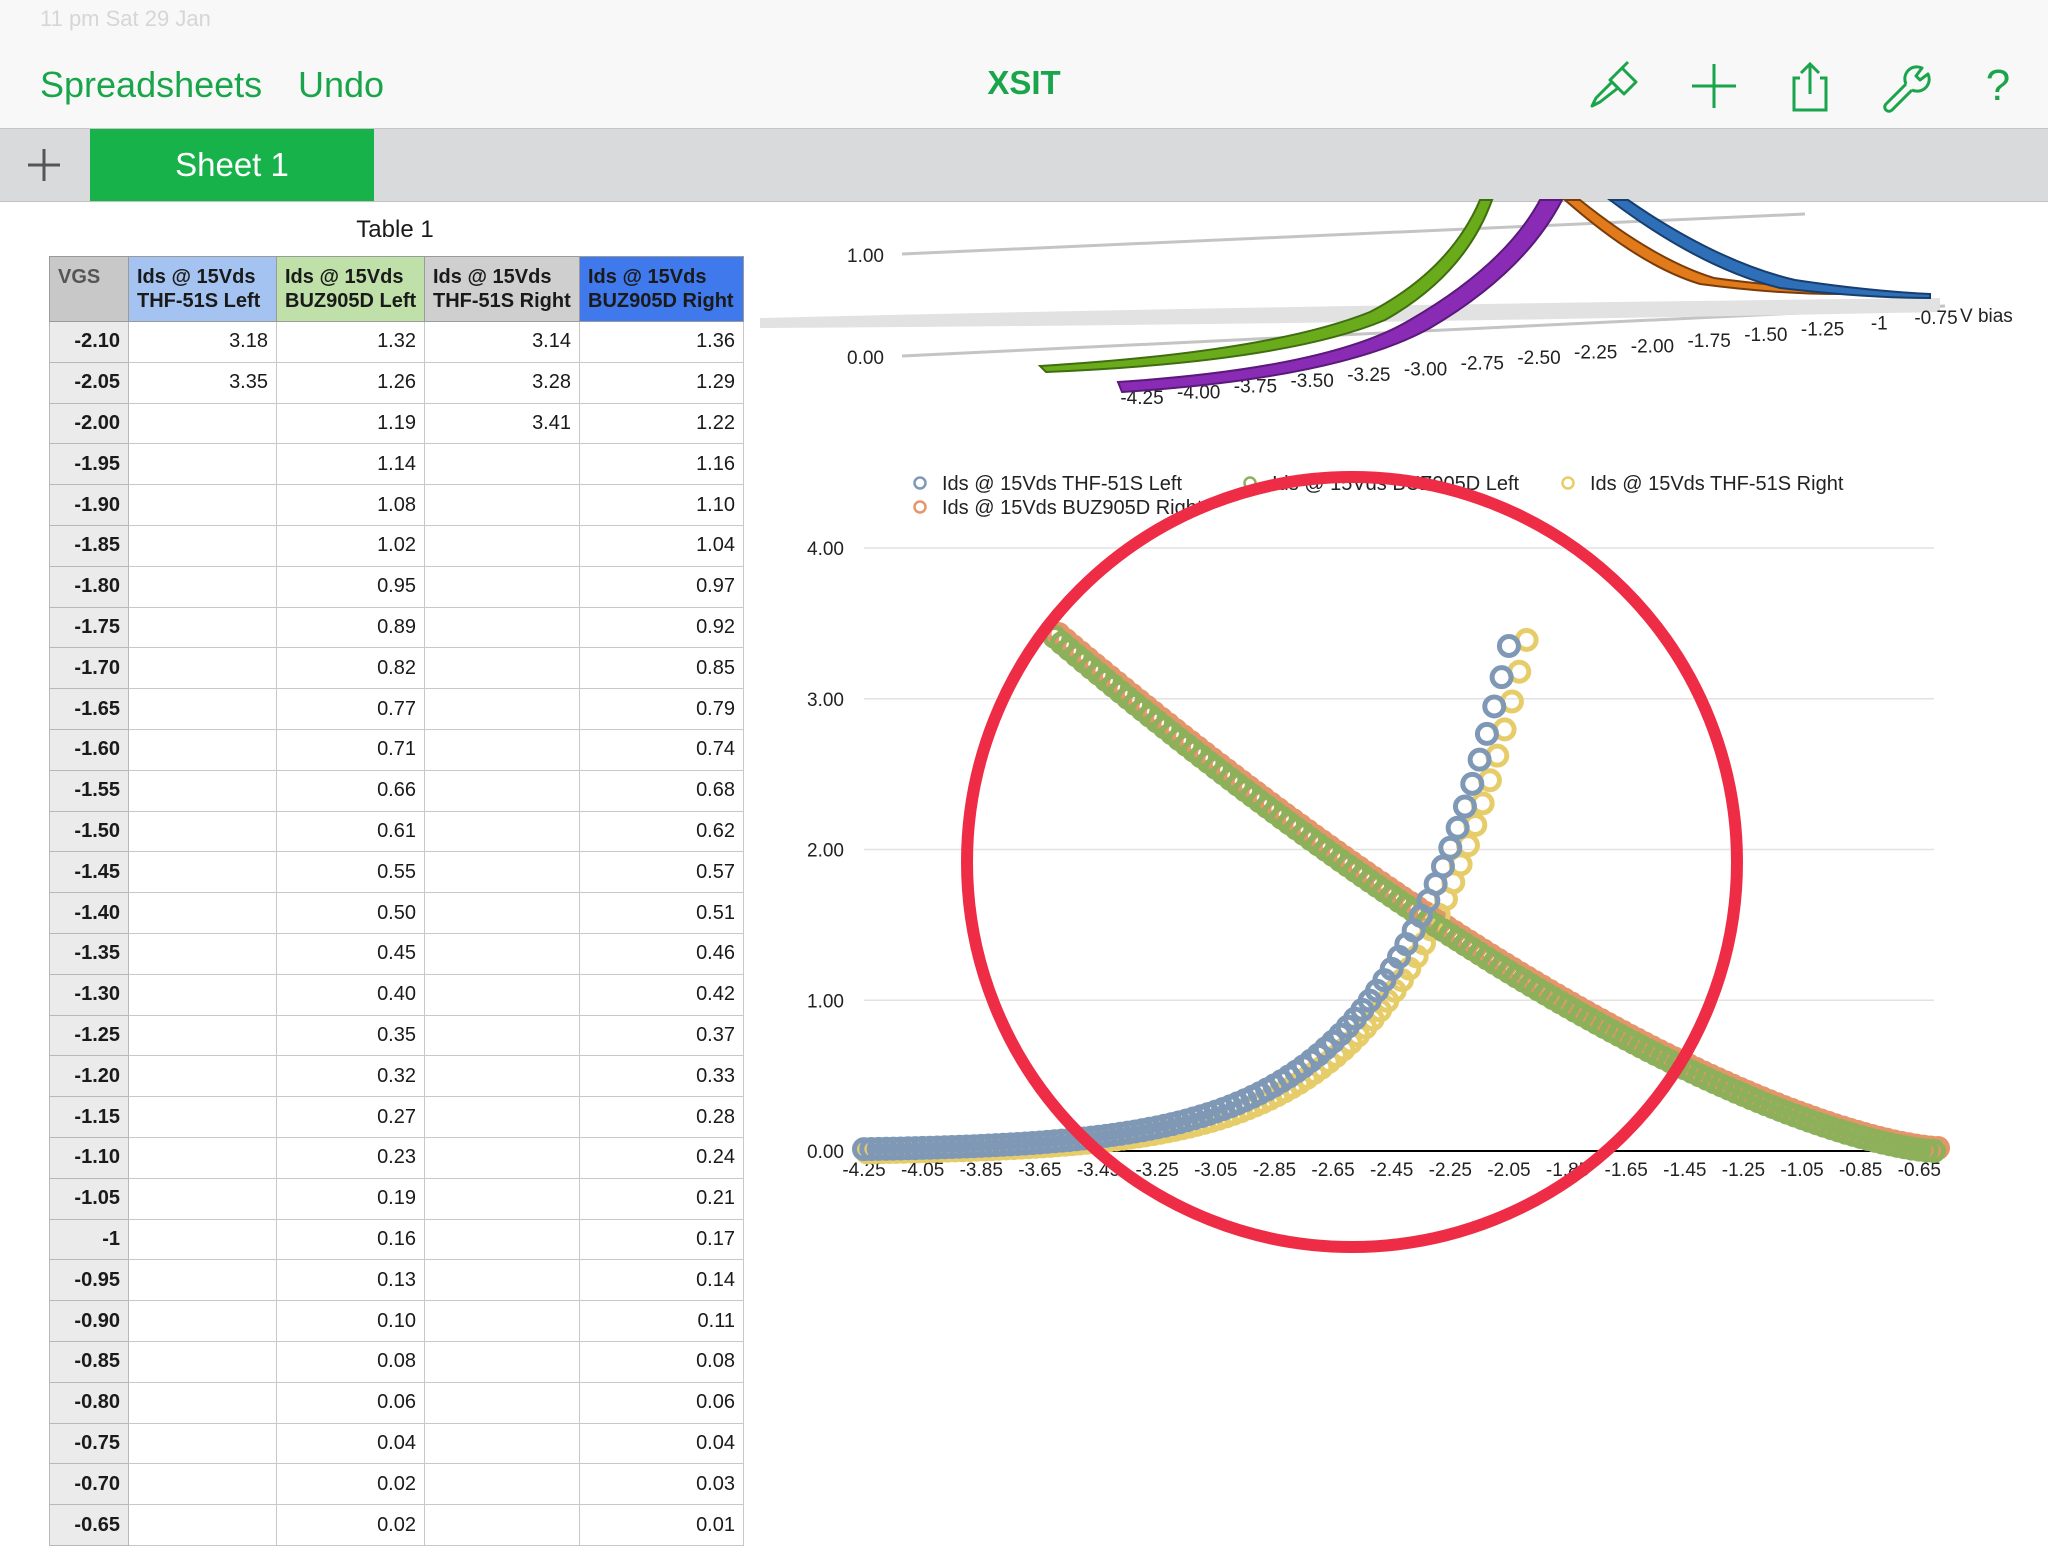 Image resolution: width=2048 pixels, height=1546 pixels. I want to click on ribbon-x-tick-label: -3.00, so click(1425, 369).